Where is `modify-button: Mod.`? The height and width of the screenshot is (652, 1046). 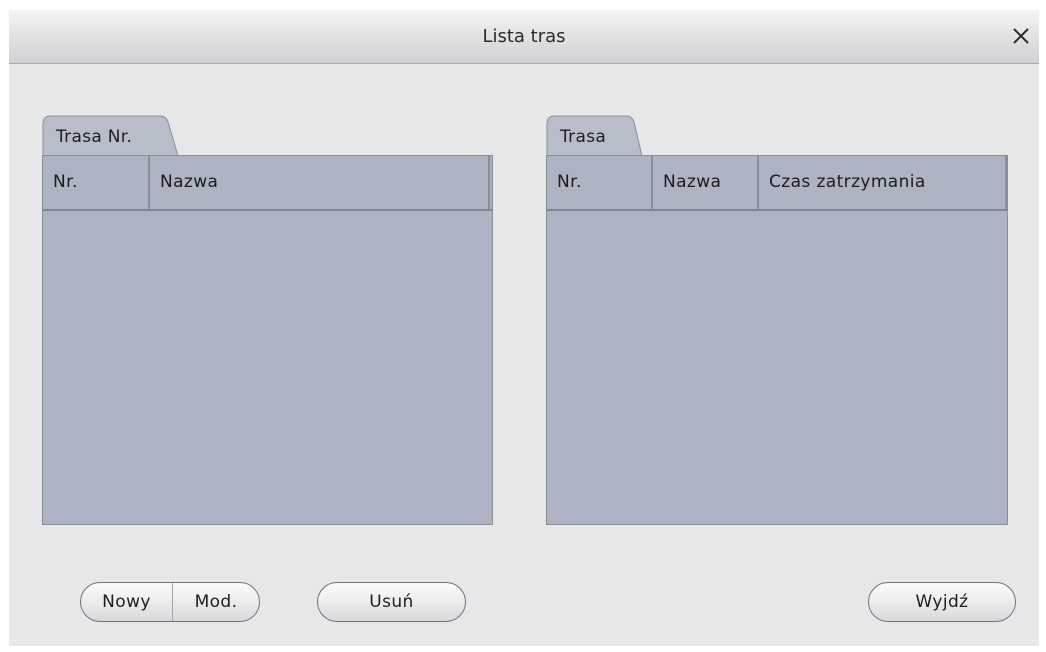 modify-button: Mod. is located at coordinates (216, 602).